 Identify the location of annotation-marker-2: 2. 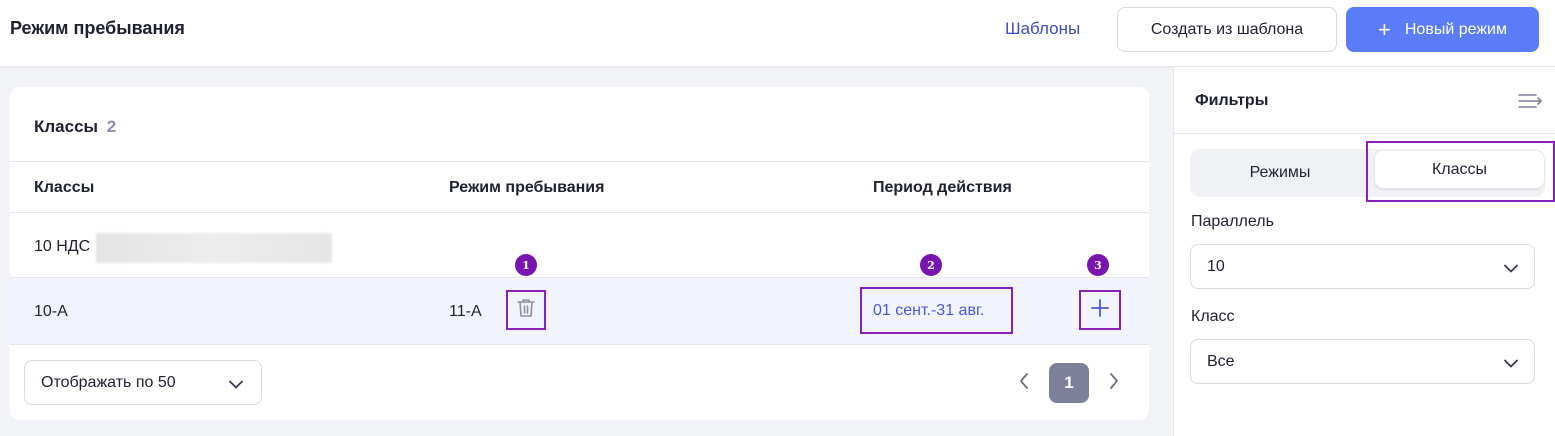
(931, 265).